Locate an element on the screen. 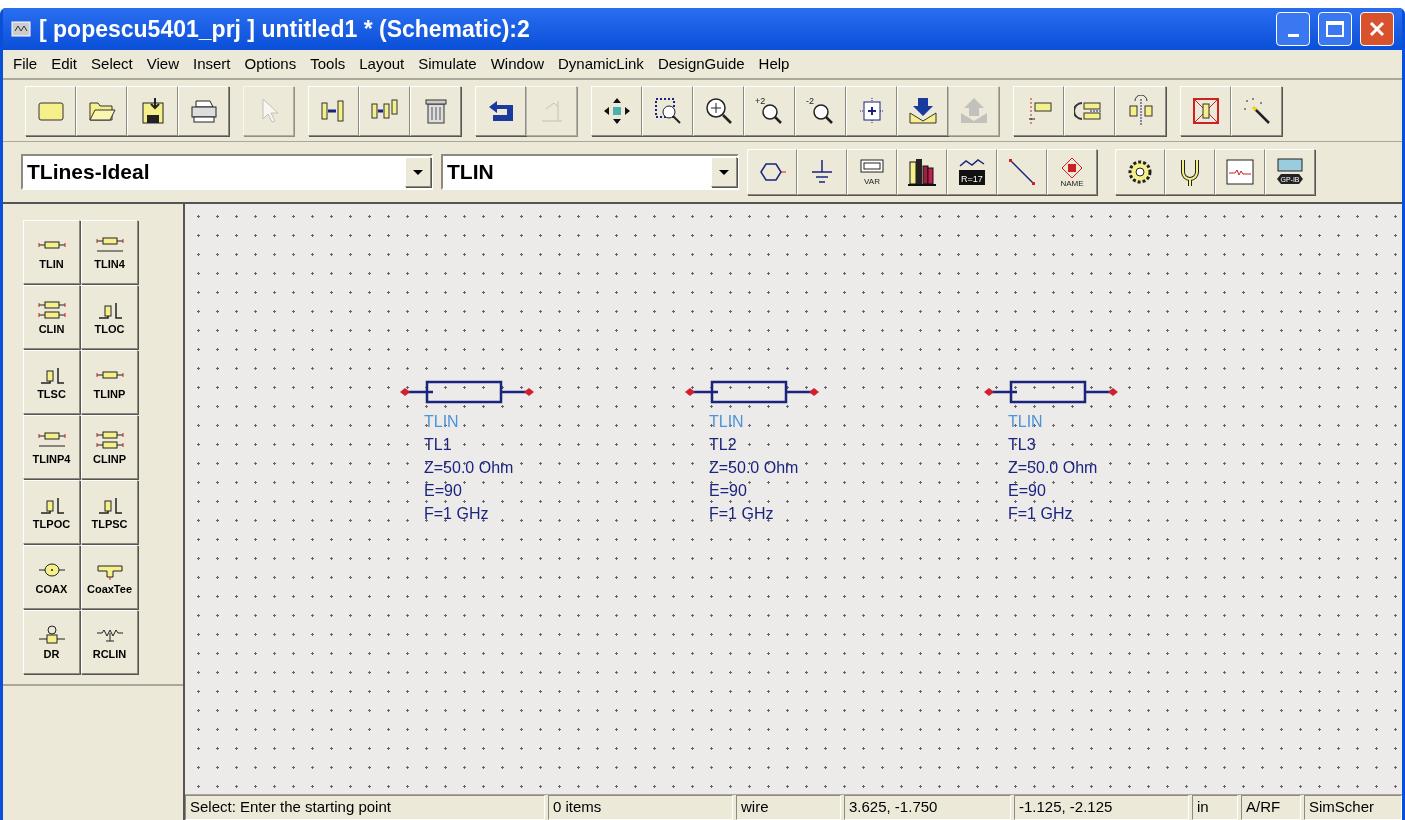 Image resolution: width=1405 pixels, height=820 pixels. app-icon is located at coordinates (21, 29).